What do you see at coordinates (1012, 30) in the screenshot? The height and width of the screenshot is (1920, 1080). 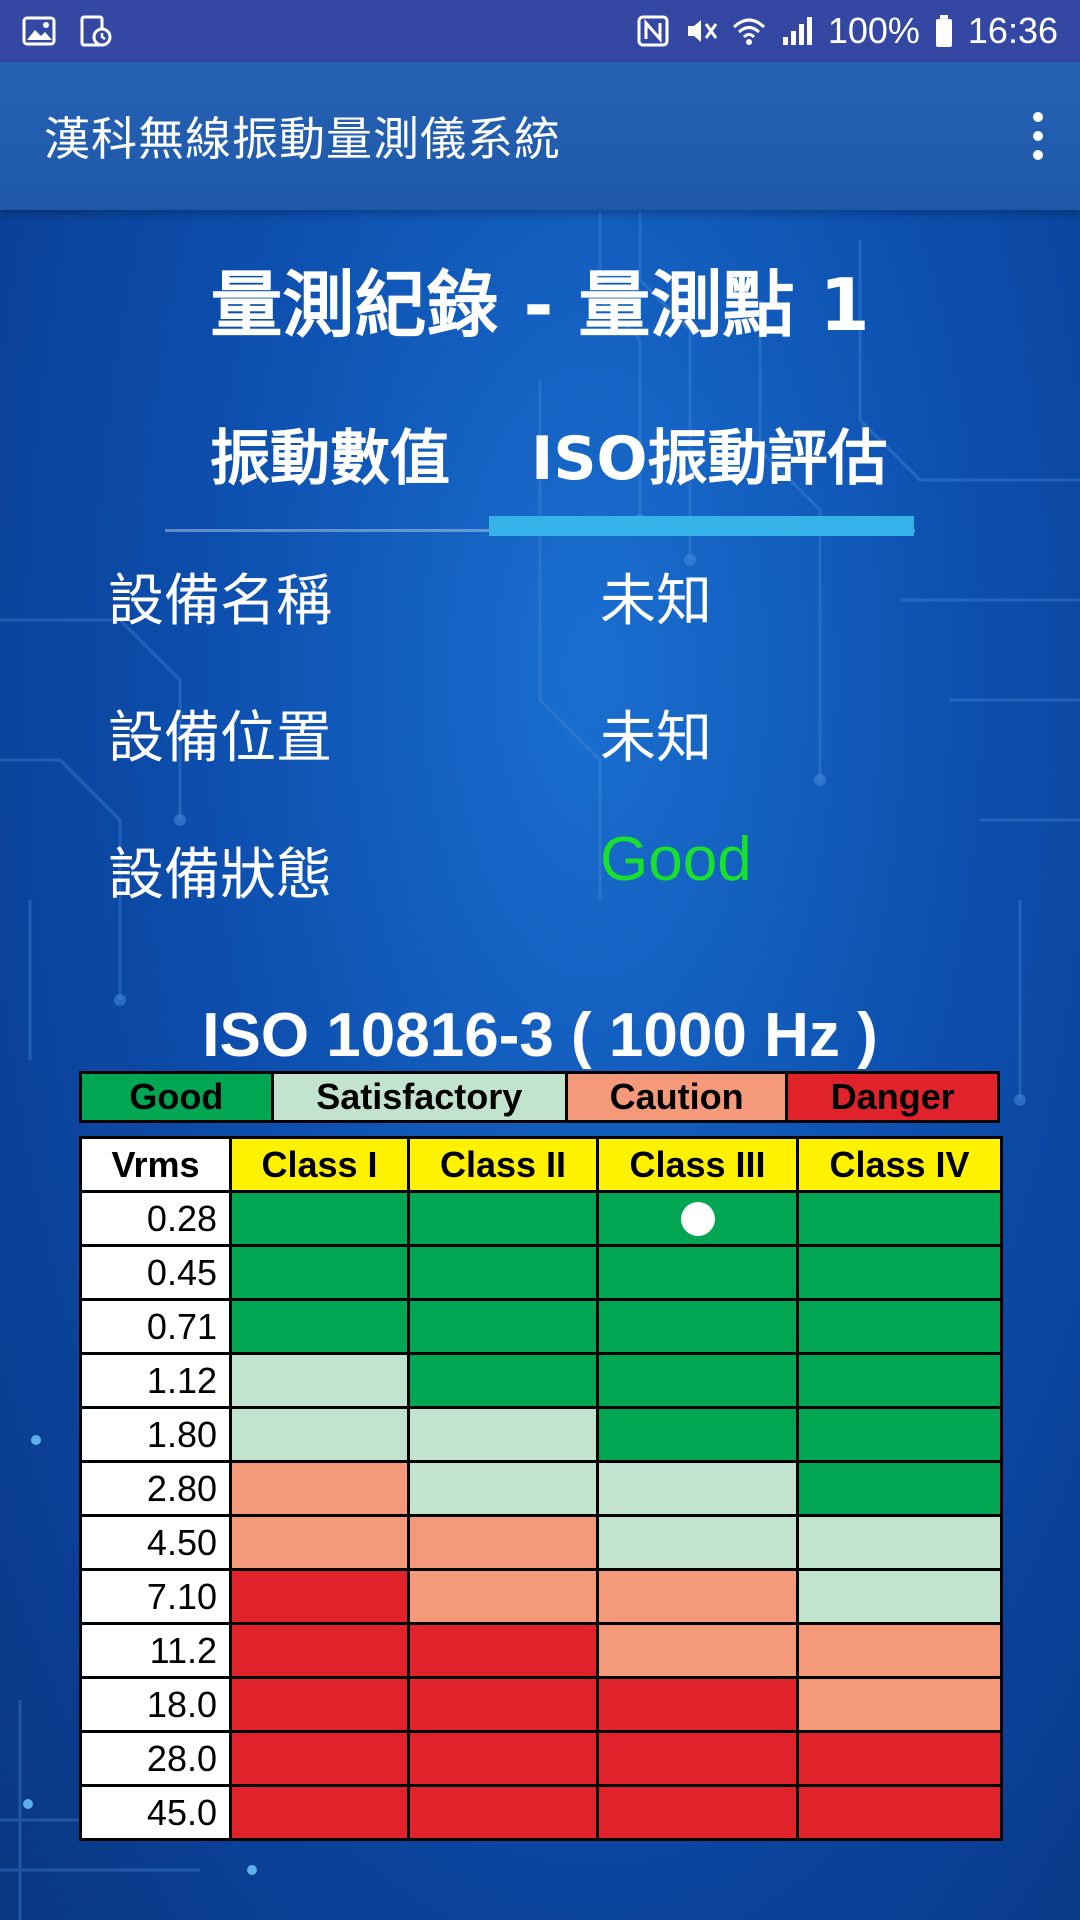 I see `clock: 16:36` at bounding box center [1012, 30].